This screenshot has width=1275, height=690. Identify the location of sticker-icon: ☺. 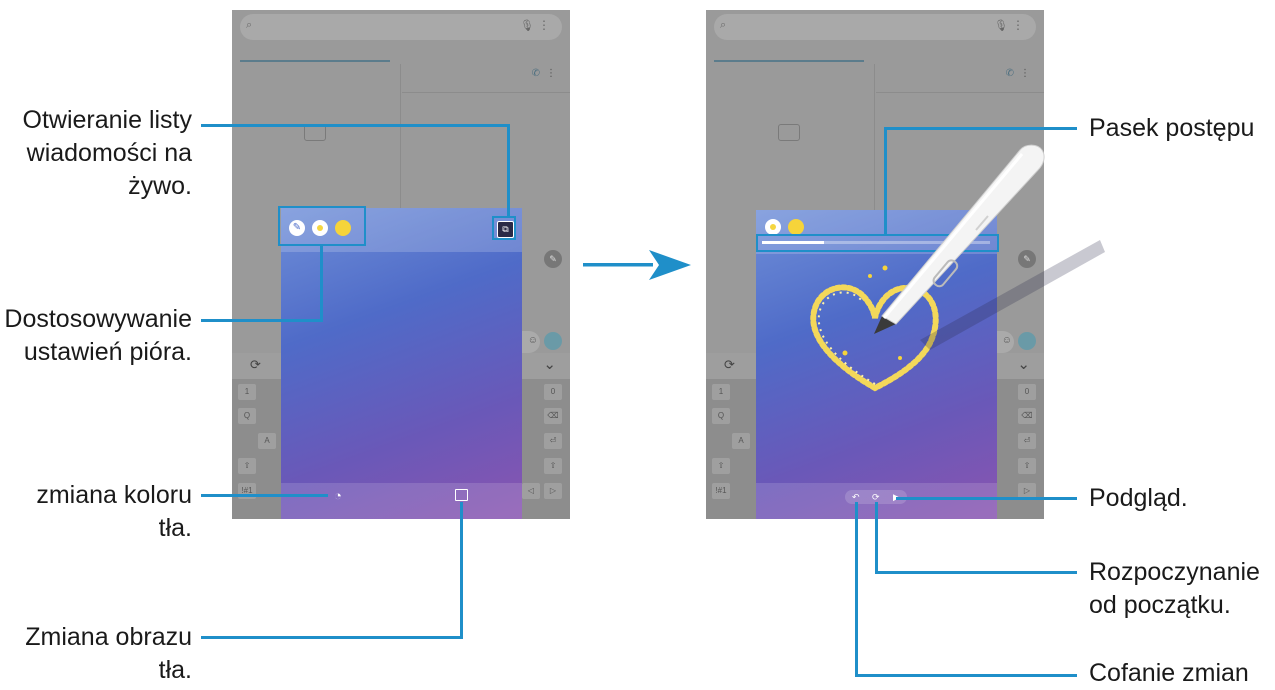
(533, 340).